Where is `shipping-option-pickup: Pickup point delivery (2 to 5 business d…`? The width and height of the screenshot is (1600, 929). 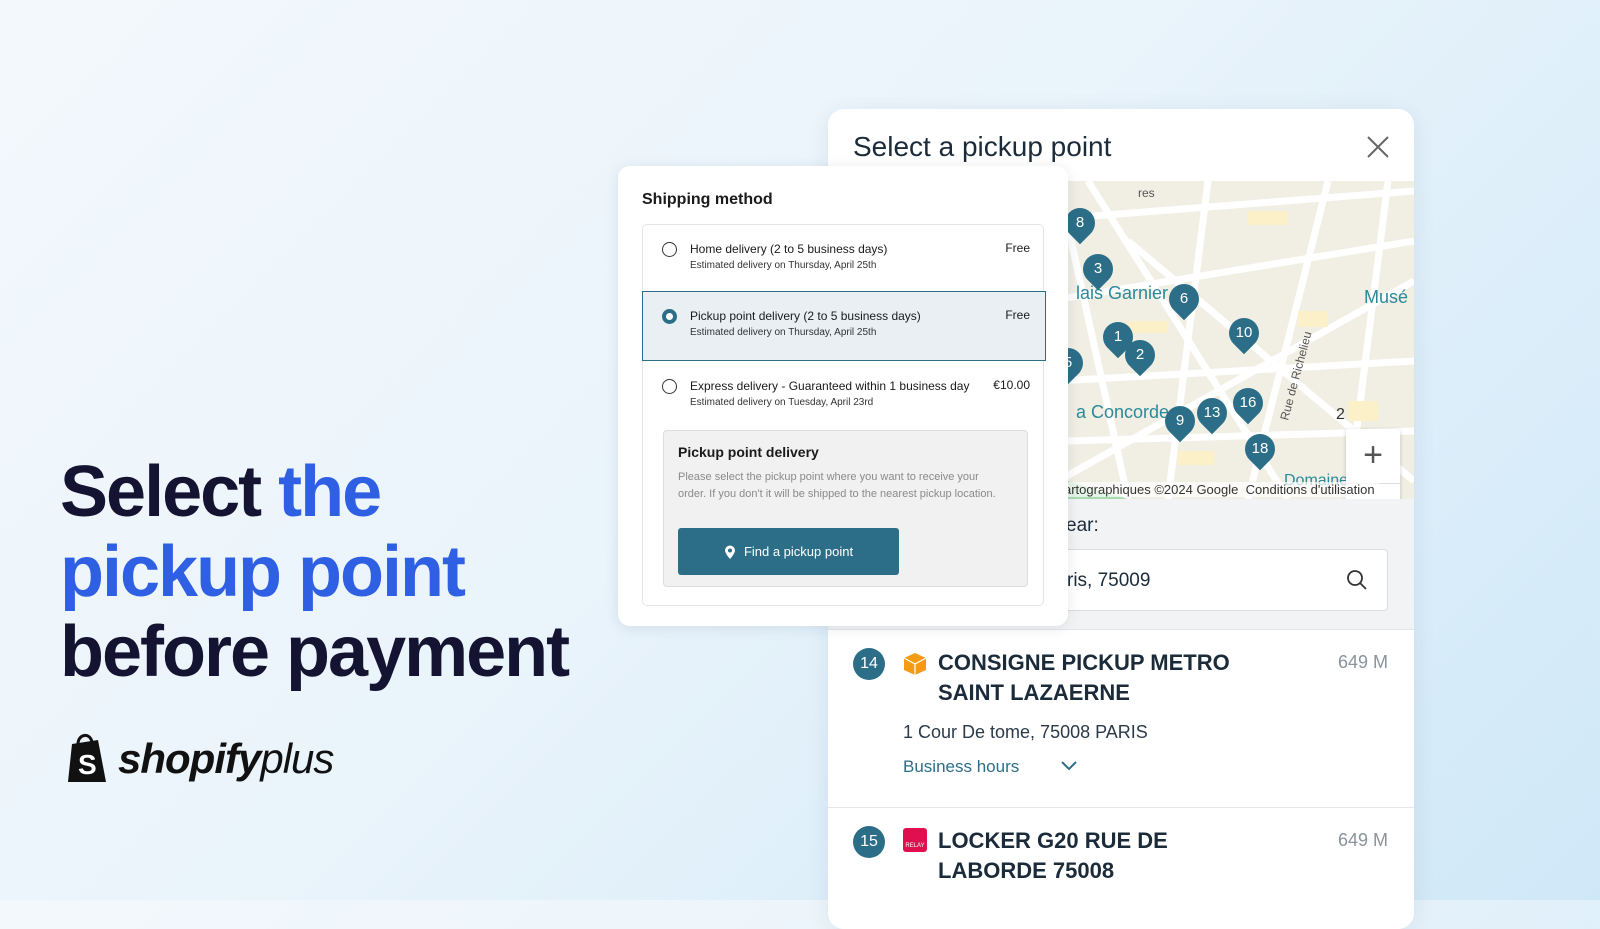 shipping-option-pickup: Pickup point delivery (2 to 5 business d… is located at coordinates (844, 326).